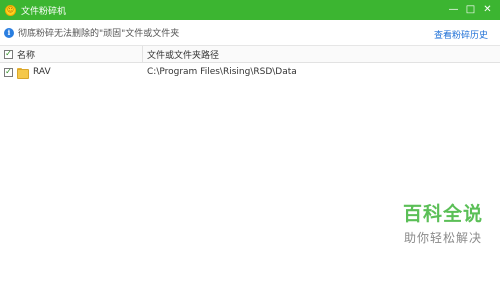 This screenshot has height=282, width=500. What do you see at coordinates (44, 11) in the screenshot?
I see `window-title: 文件粉碎机` at bounding box center [44, 11].